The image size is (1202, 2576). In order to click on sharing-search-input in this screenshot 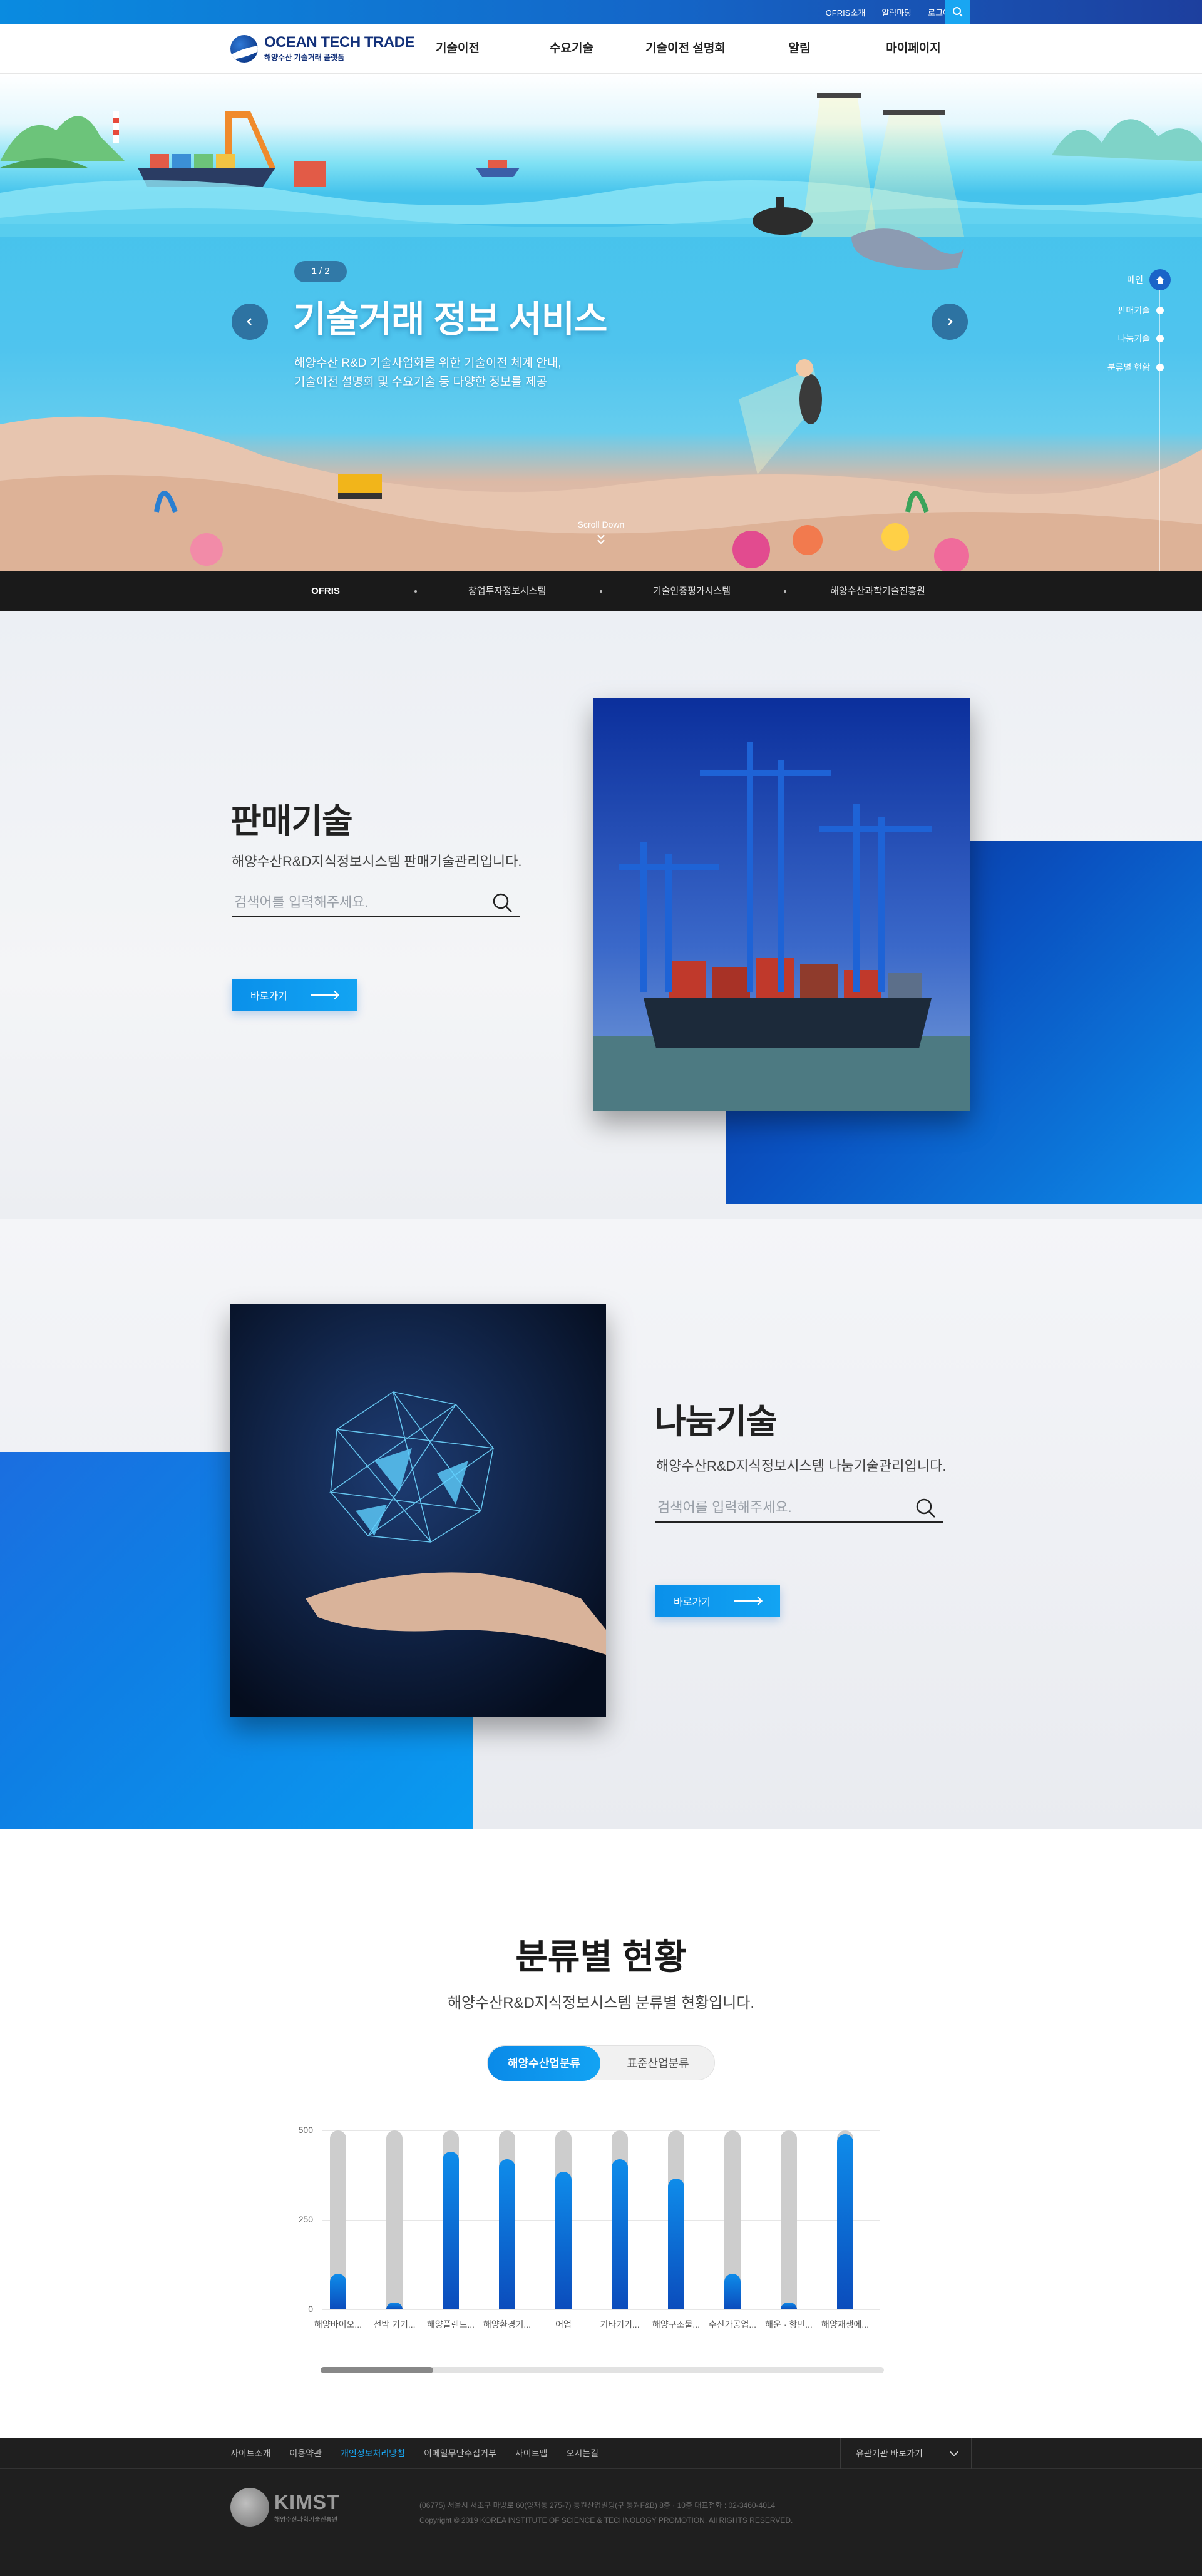, I will do `click(780, 1507)`.